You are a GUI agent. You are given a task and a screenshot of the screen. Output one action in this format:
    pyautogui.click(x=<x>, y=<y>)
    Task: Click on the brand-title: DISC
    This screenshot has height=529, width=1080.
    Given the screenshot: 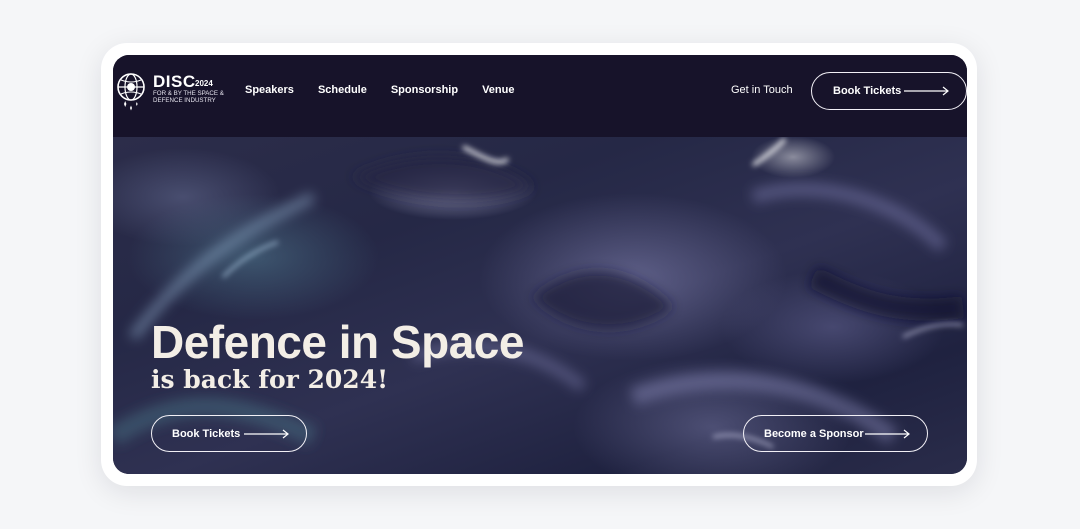 What is the action you would take?
    pyautogui.click(x=174, y=81)
    